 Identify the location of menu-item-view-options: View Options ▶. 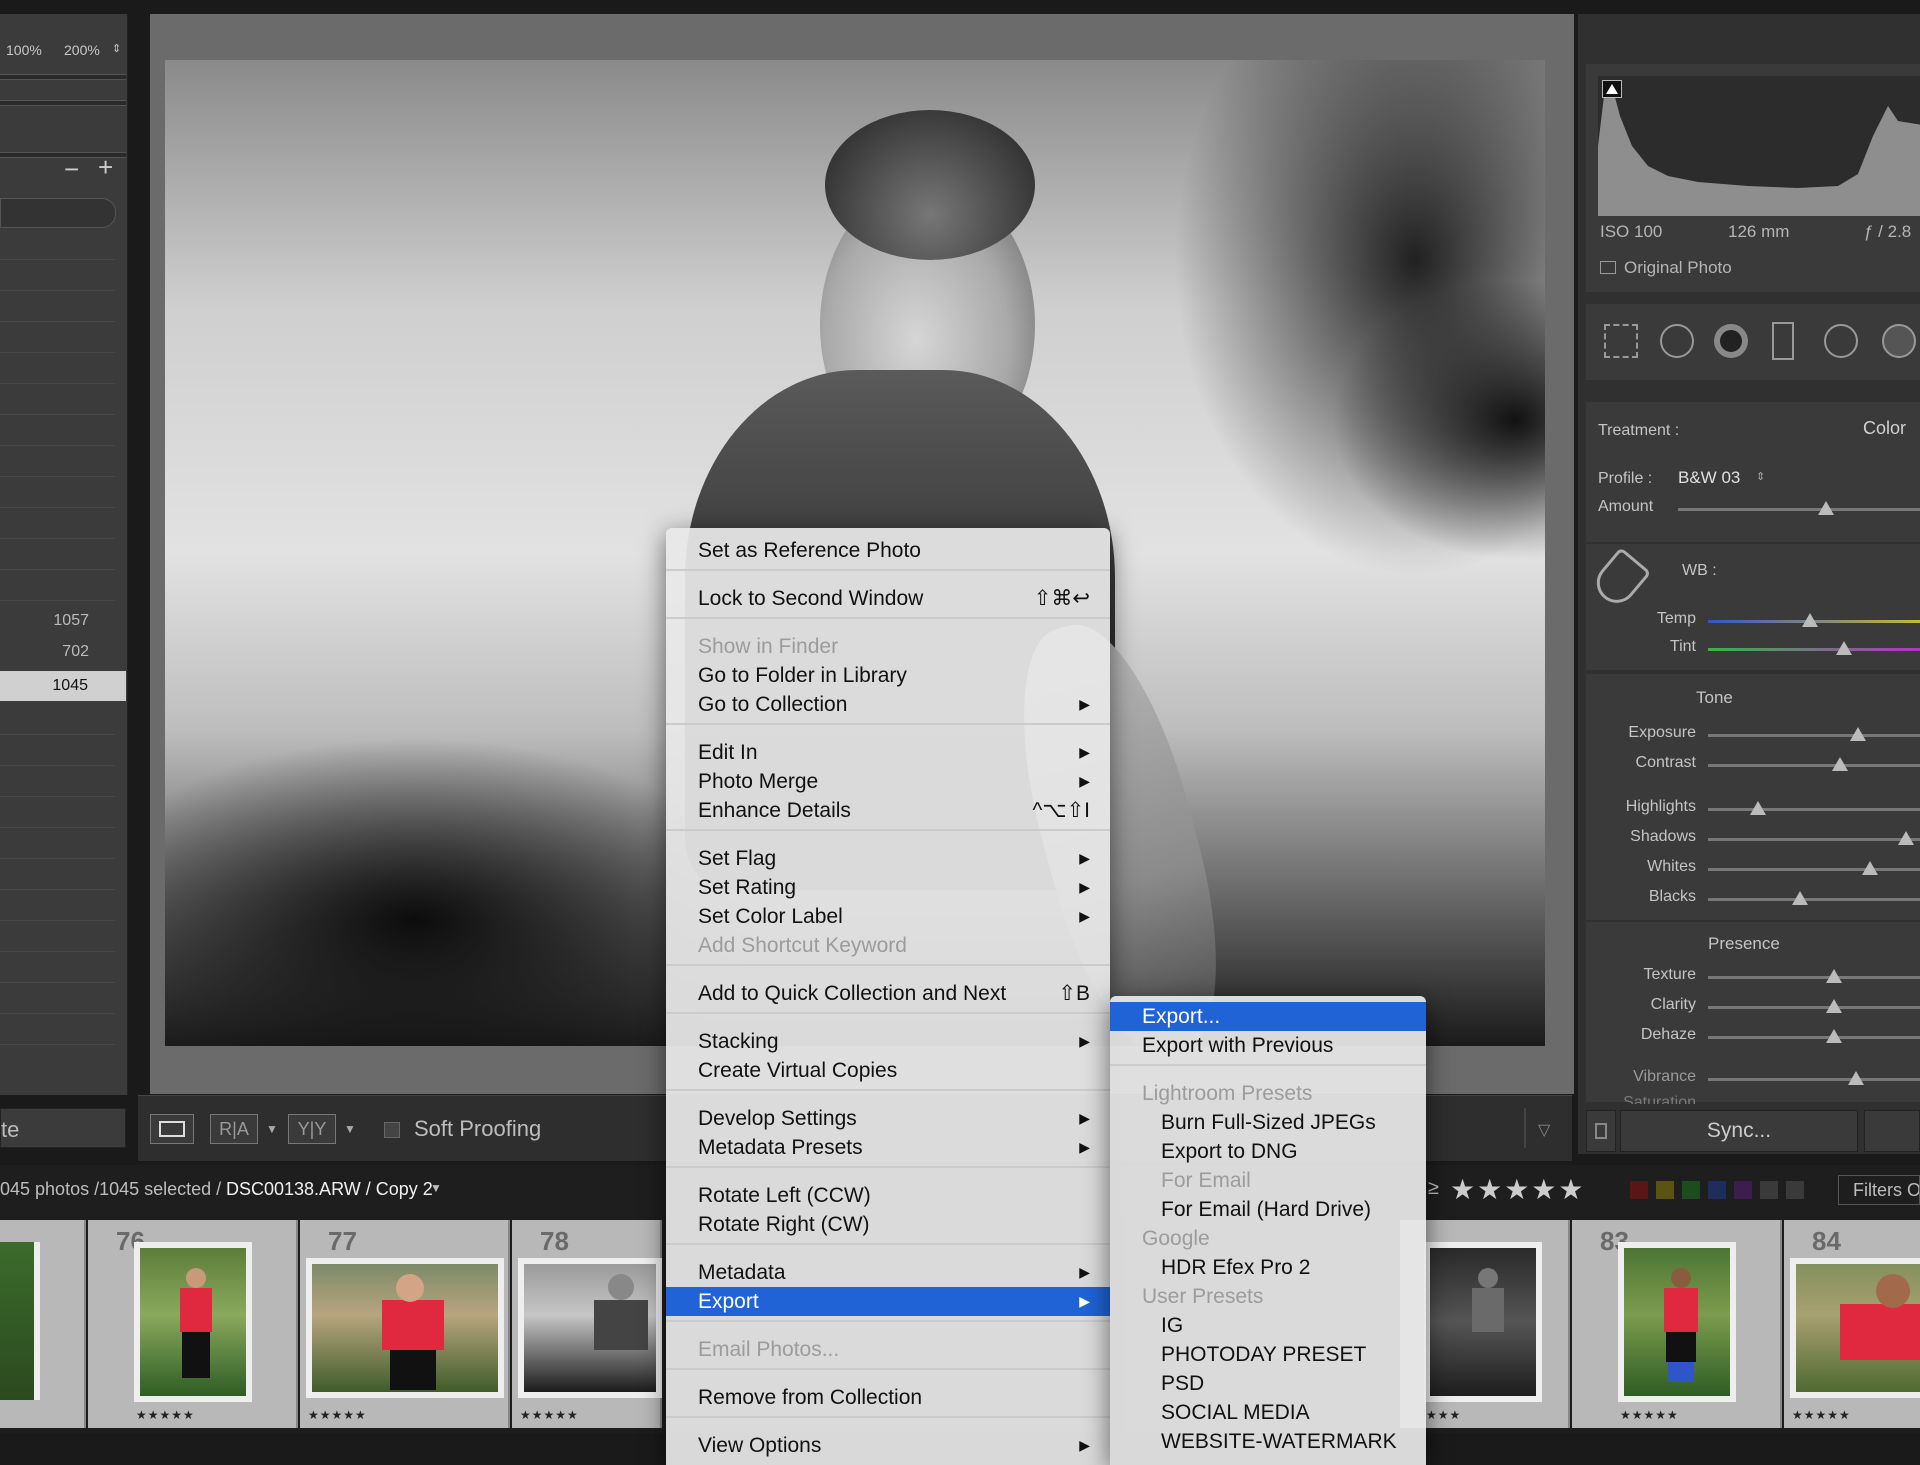
(888, 1445).